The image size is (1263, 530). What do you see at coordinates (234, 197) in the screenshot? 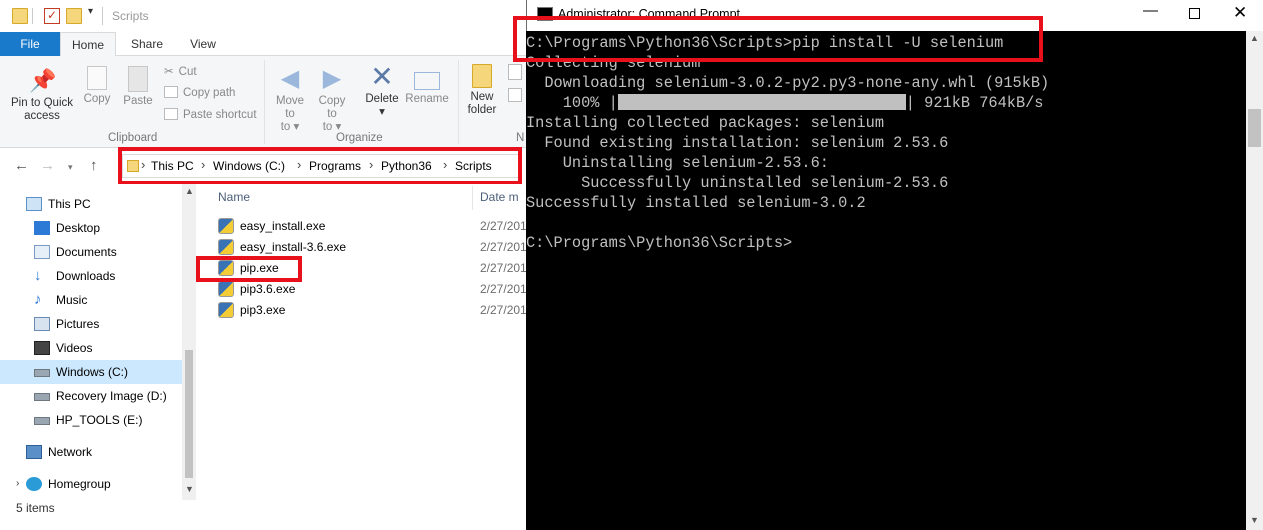
I see `column-header-name: Name` at bounding box center [234, 197].